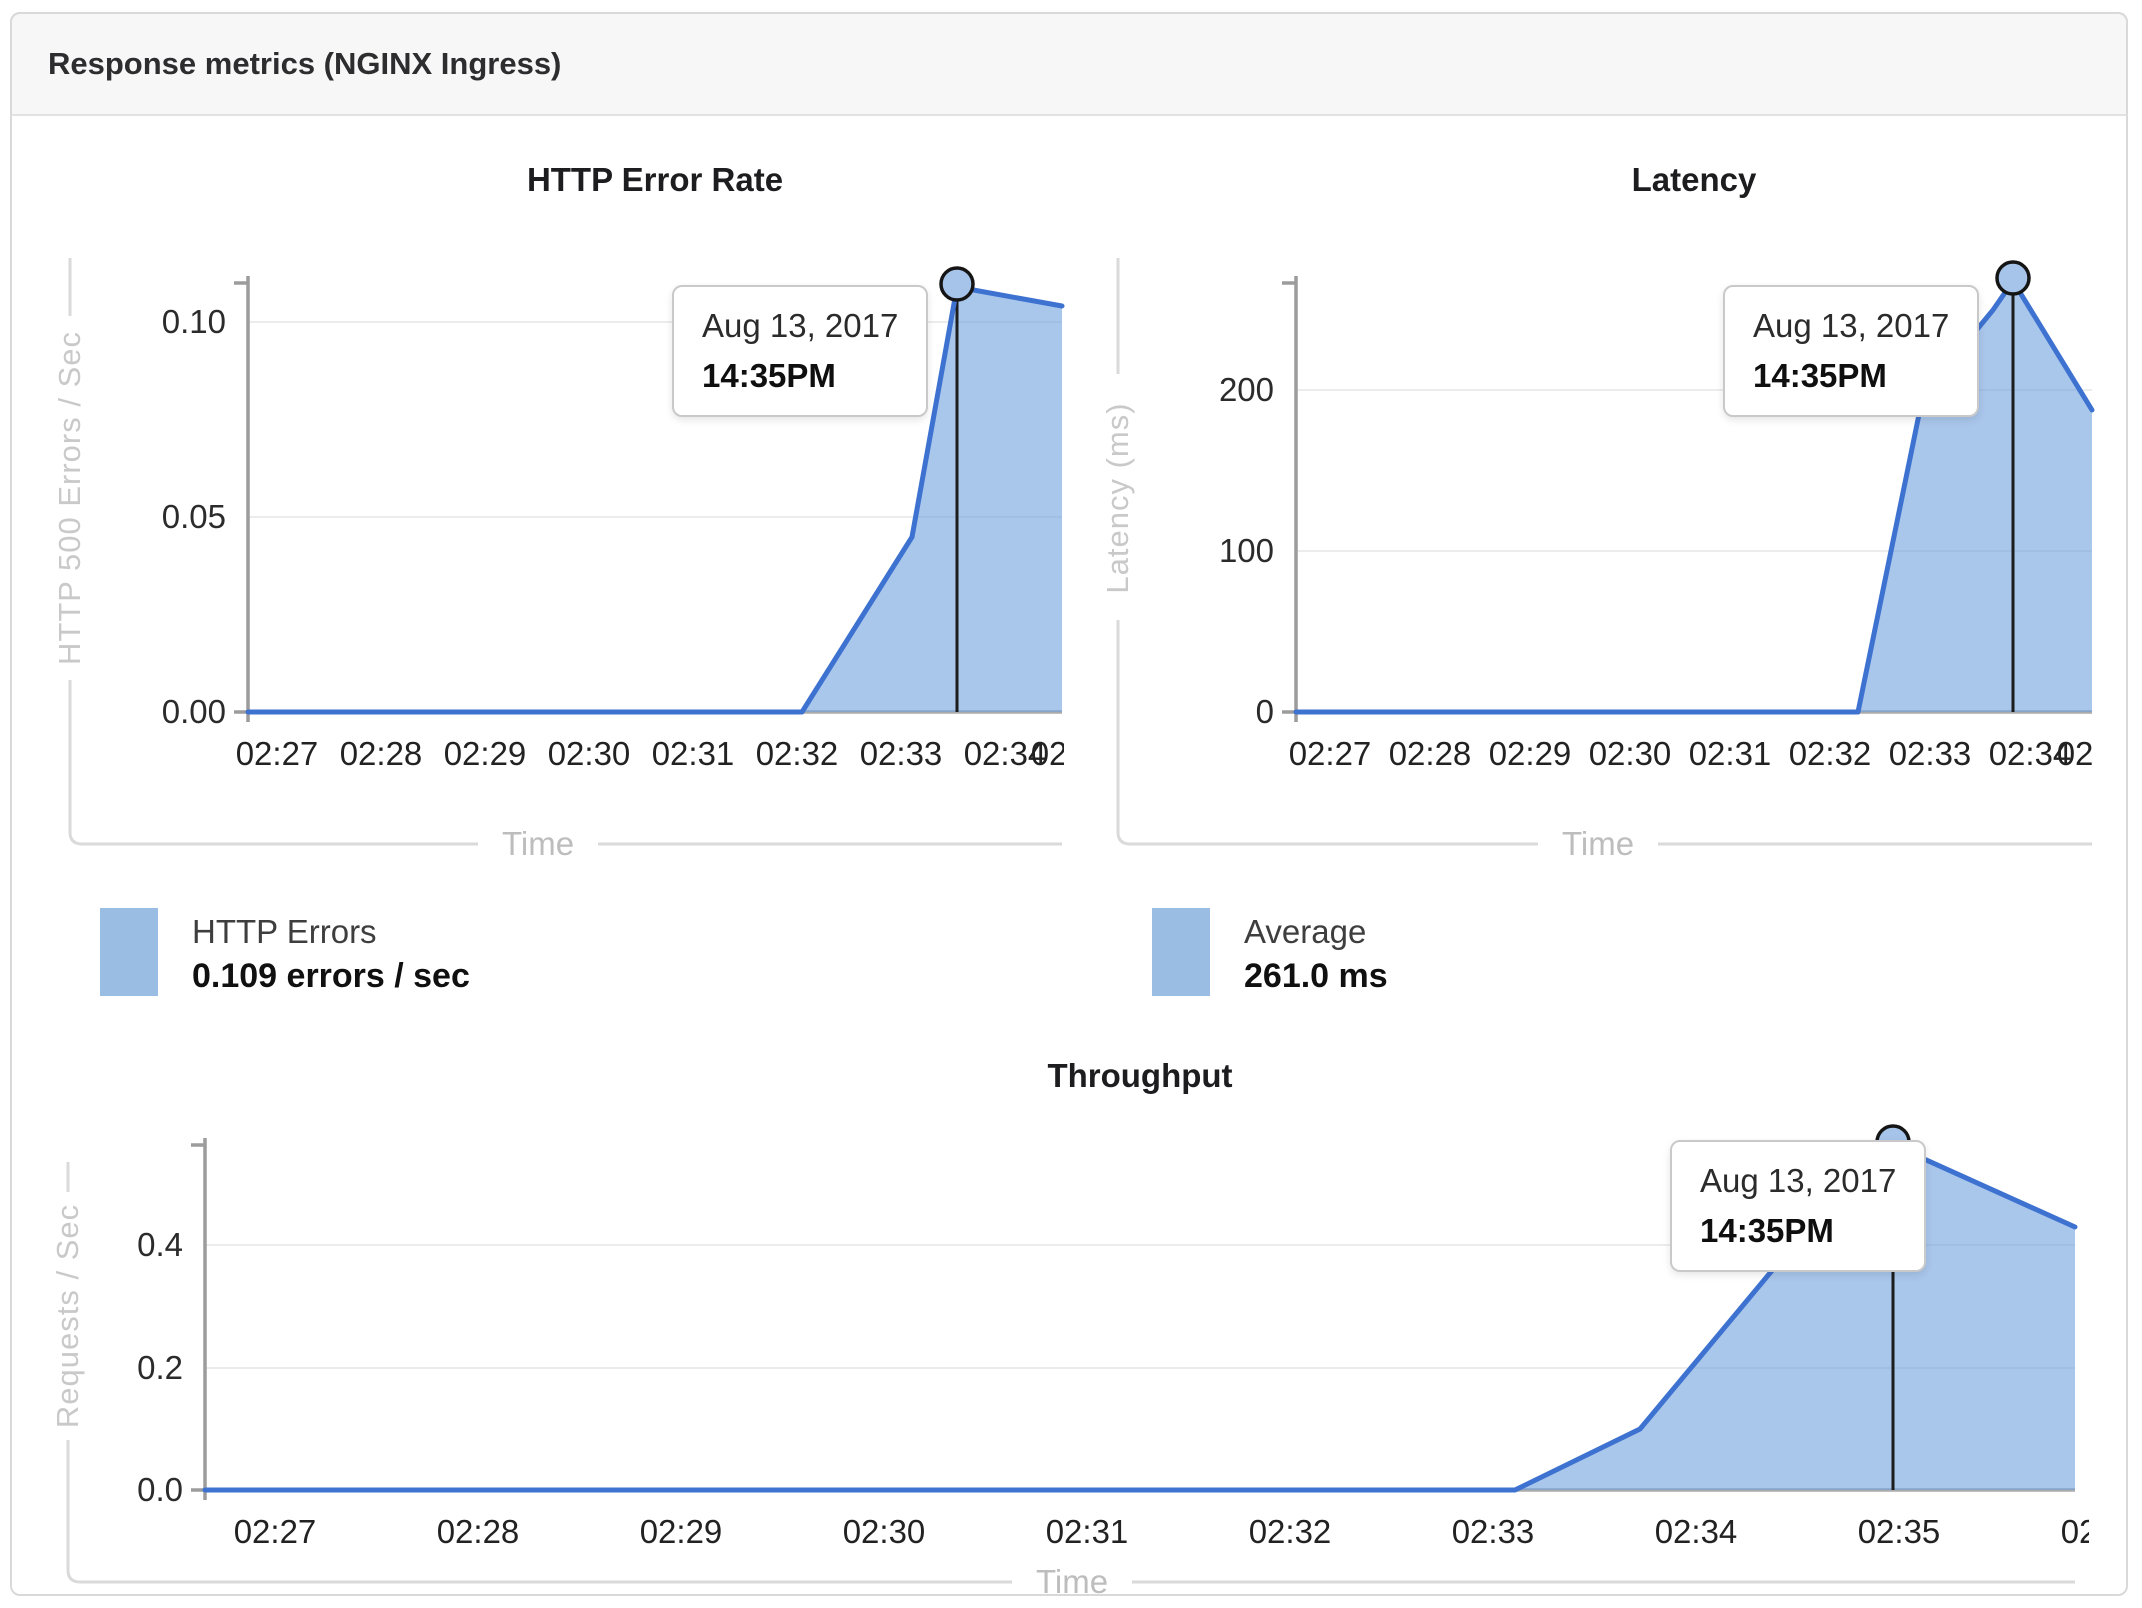 The height and width of the screenshot is (1608, 2142). Describe the element at coordinates (2074, 1531) in the screenshot. I see `x-tick-label: 02:36` at that location.